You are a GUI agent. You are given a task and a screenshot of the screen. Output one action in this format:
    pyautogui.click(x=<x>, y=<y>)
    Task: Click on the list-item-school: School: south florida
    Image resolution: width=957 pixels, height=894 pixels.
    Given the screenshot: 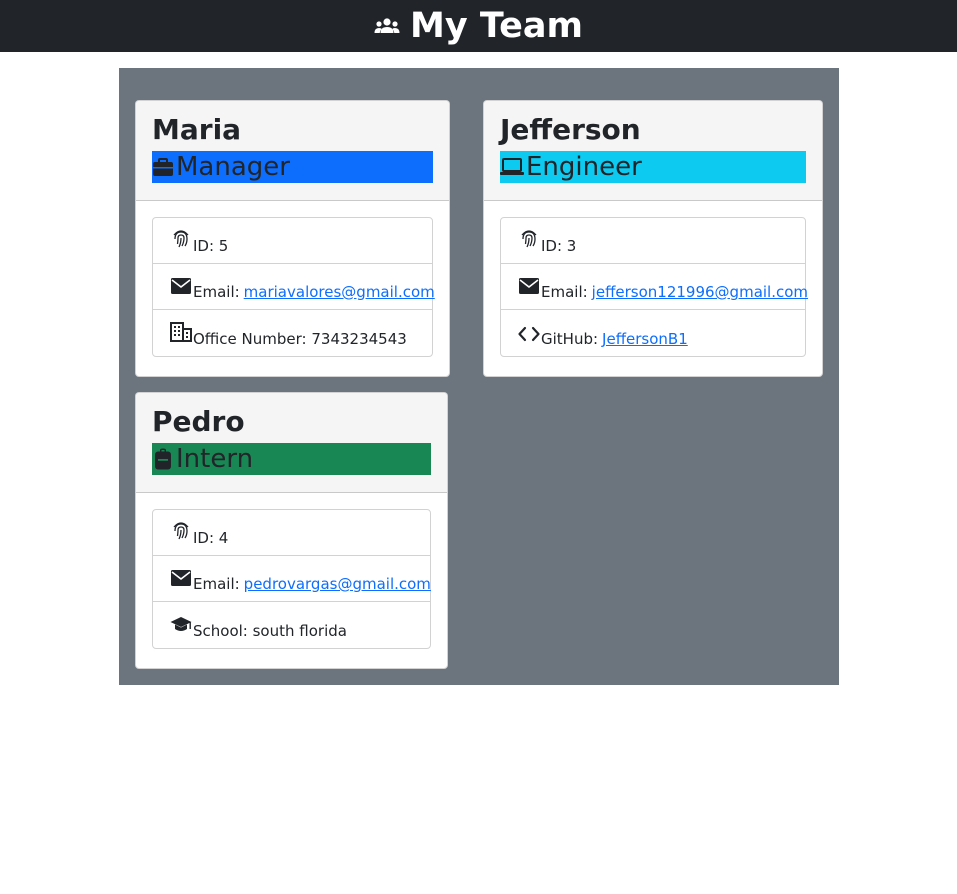 What is the action you would take?
    pyautogui.click(x=291, y=625)
    